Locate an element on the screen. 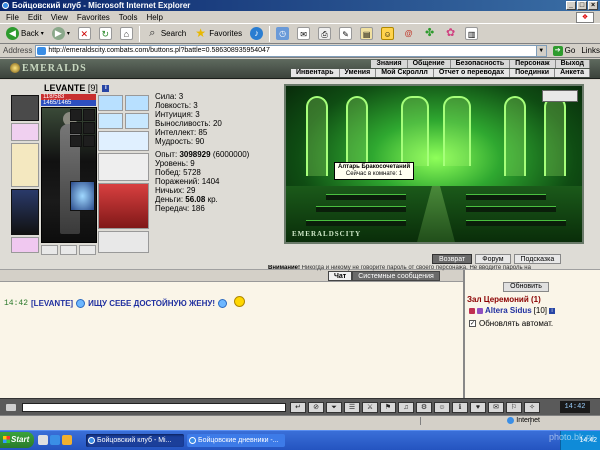 Image resolution: width=600 pixels, height=450 pixels. discuss-button: ▤ is located at coordinates (366, 34).